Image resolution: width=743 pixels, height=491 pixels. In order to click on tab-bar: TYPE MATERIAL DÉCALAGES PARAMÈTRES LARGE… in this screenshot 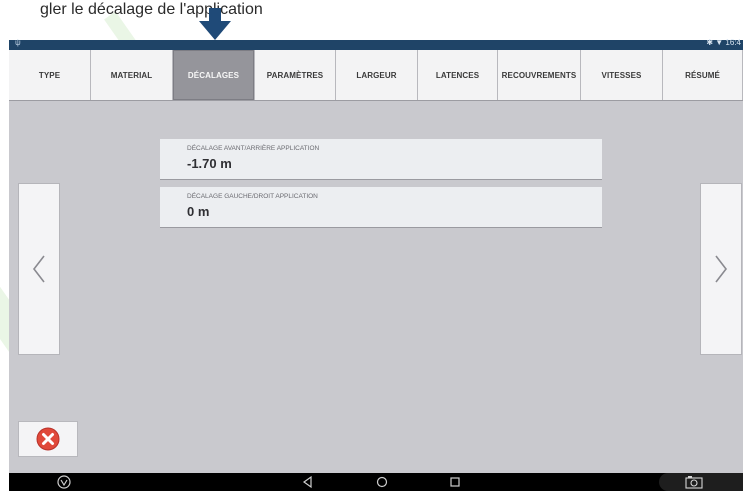, I will do `click(376, 75)`.